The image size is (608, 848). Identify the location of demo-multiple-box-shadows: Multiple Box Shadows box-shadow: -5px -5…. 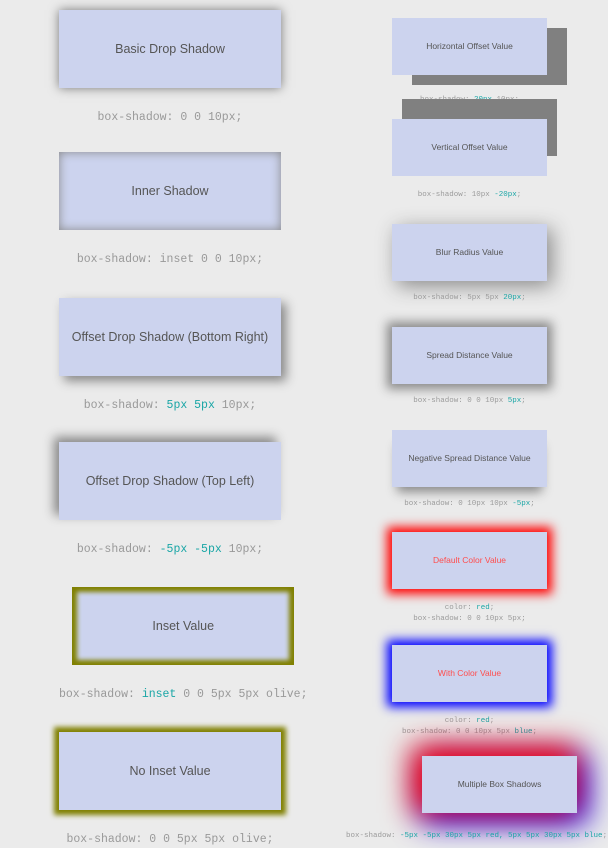
(476, 799).